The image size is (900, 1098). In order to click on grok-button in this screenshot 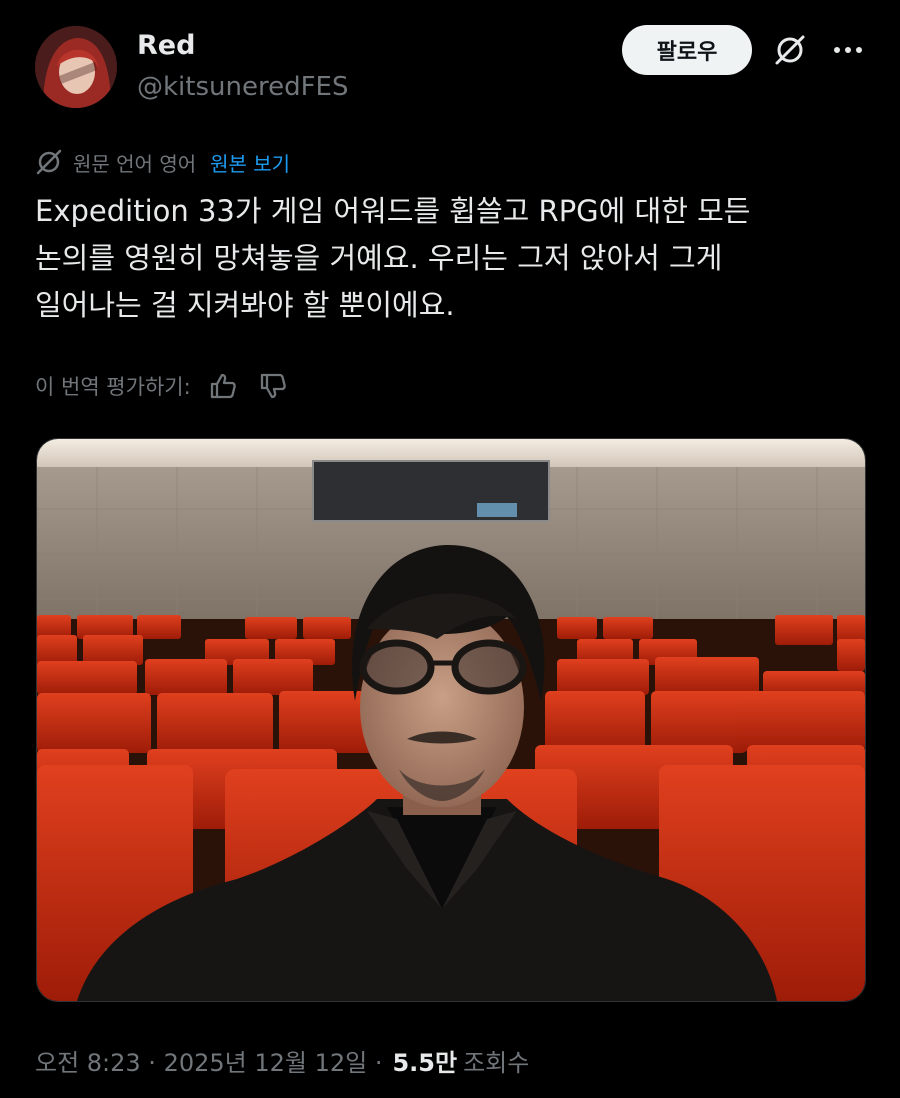, I will do `click(790, 50)`.